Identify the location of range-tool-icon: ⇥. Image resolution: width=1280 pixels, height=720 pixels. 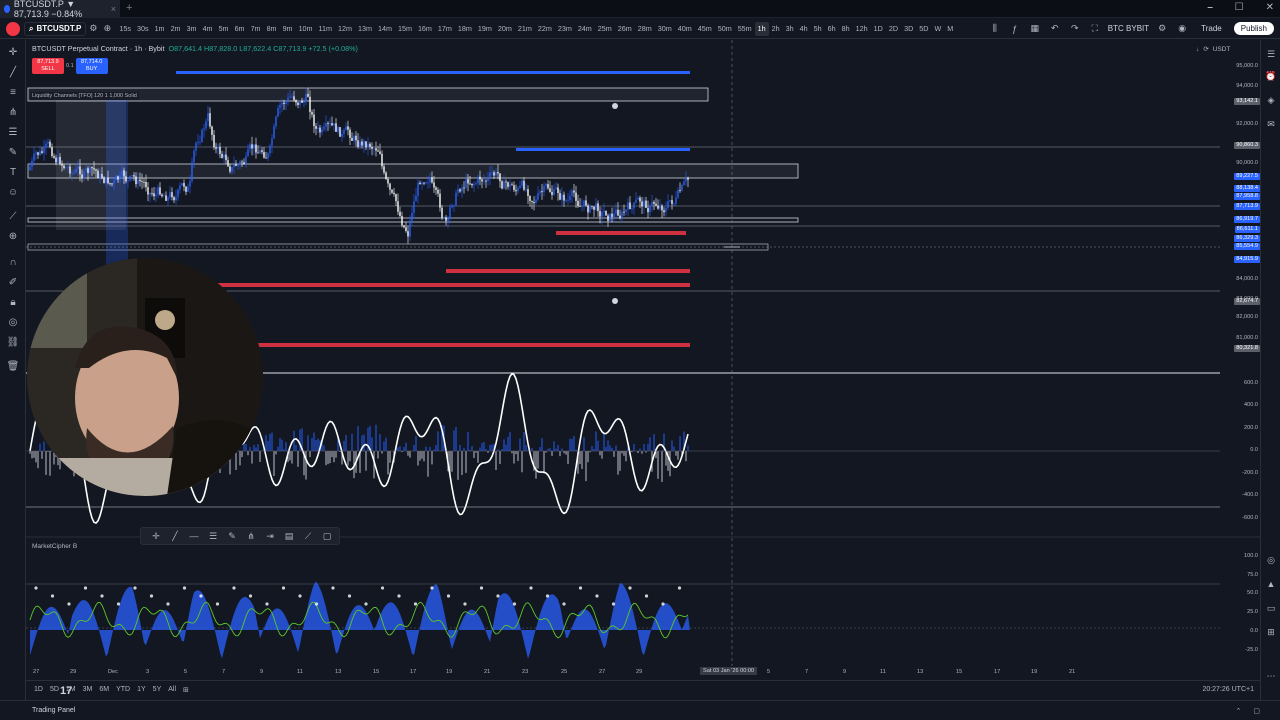
(270, 536).